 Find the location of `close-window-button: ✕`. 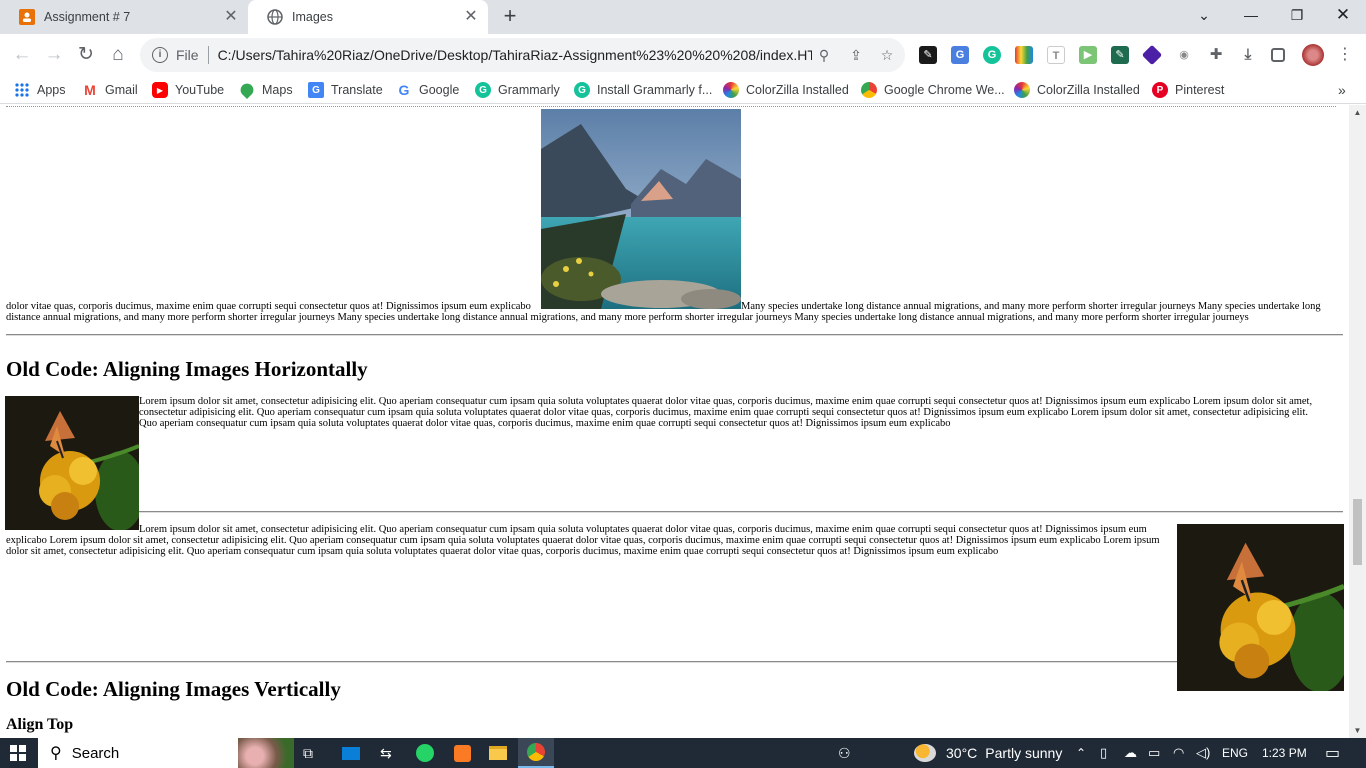

close-window-button: ✕ is located at coordinates (1343, 15).